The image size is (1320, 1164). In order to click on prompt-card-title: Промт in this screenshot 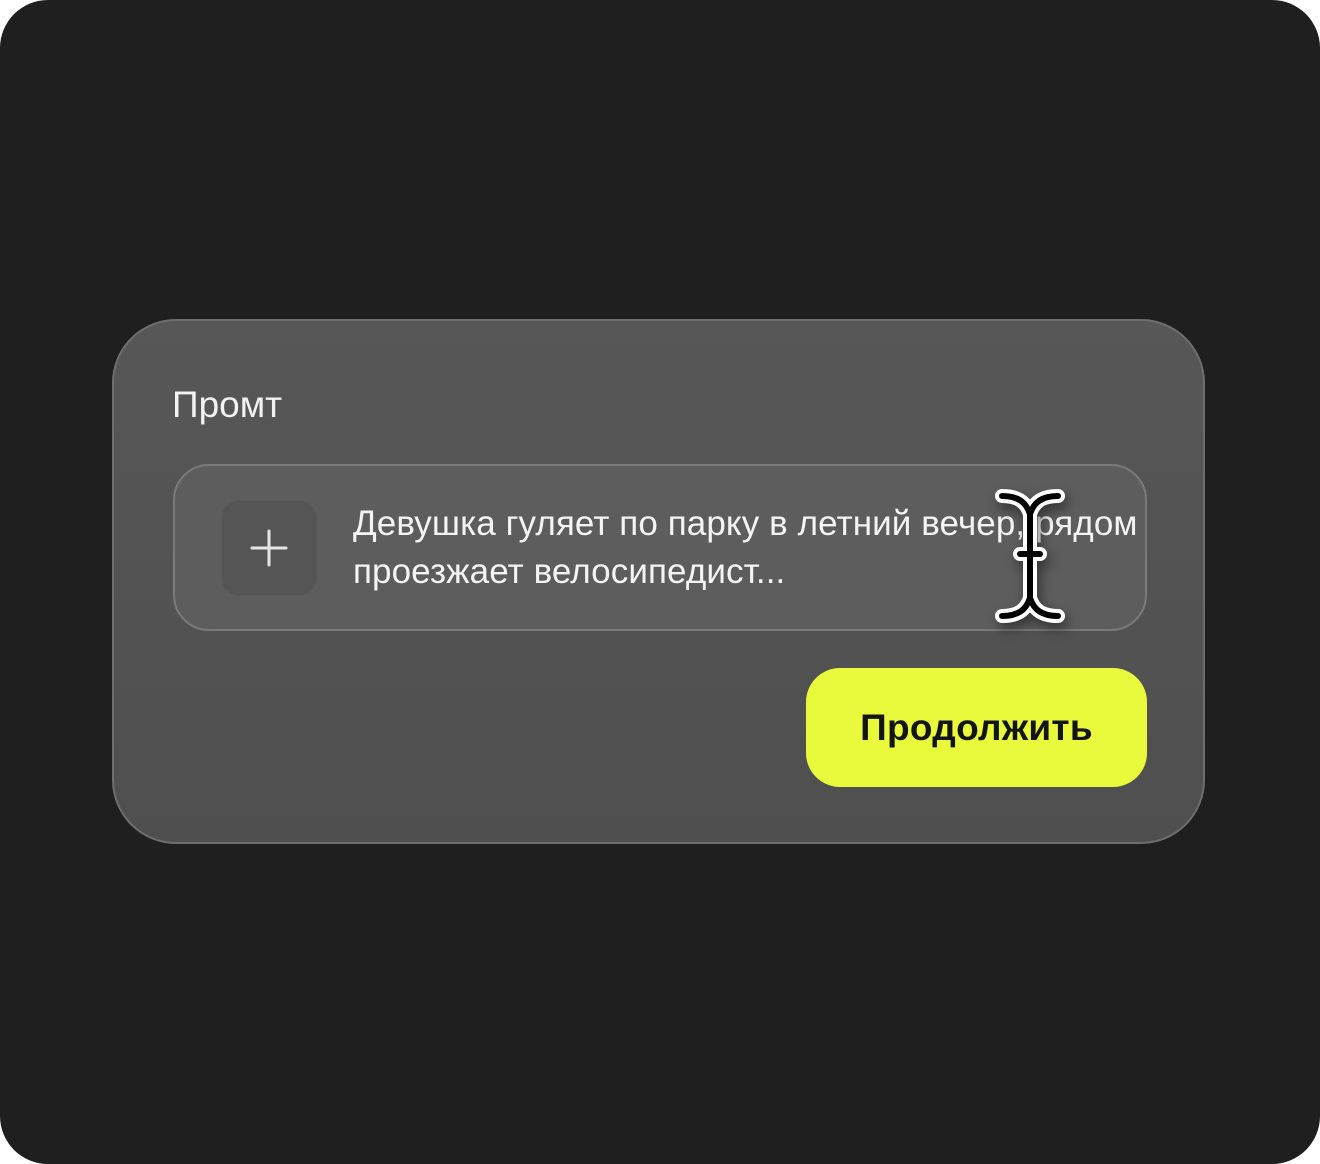, I will do `click(227, 404)`.